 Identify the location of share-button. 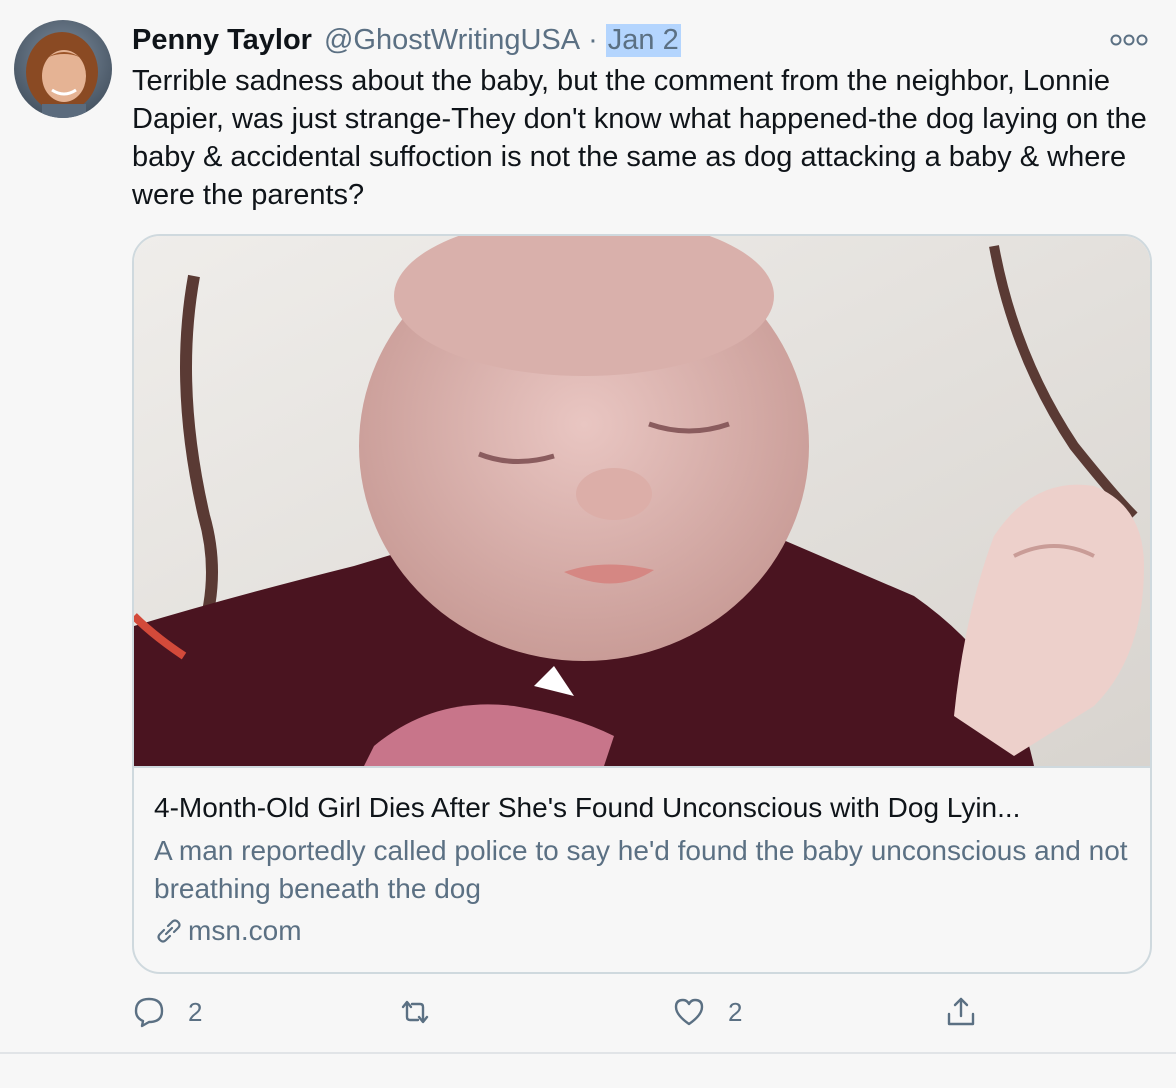
(961, 1012).